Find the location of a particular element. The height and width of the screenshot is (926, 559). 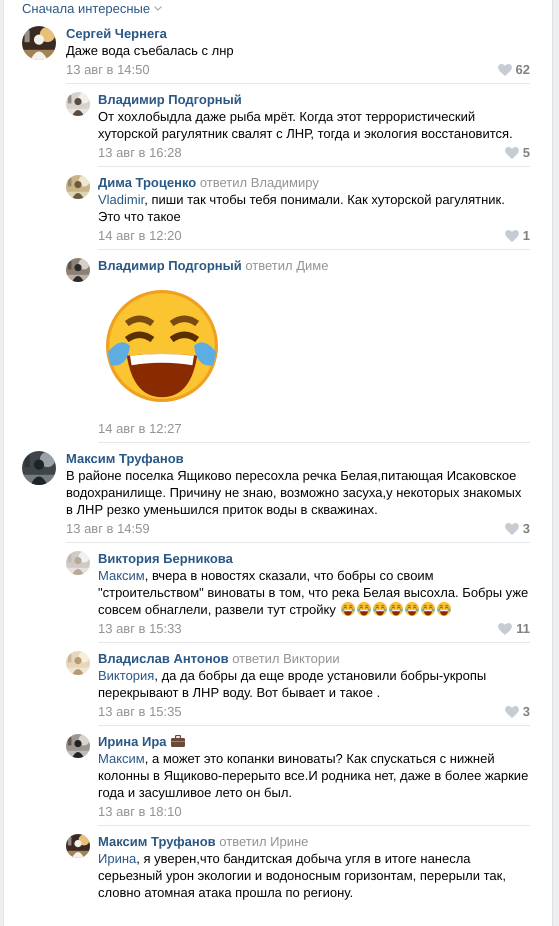

reply-to-label: ответил Владимиру is located at coordinates (259, 182).